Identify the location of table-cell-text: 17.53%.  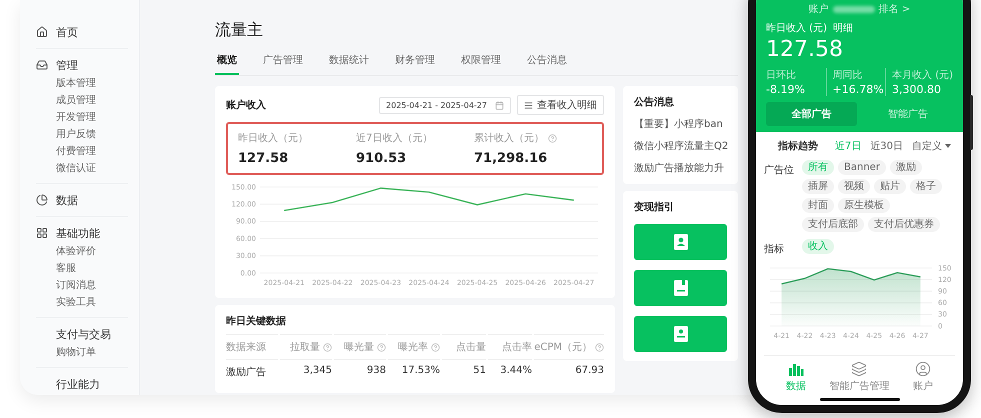
(420, 371).